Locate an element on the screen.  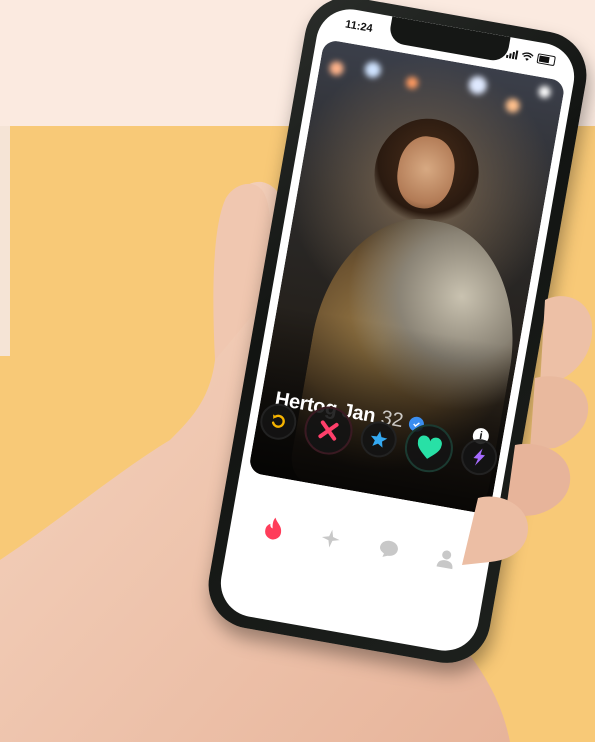
like-button is located at coordinates (428, 448).